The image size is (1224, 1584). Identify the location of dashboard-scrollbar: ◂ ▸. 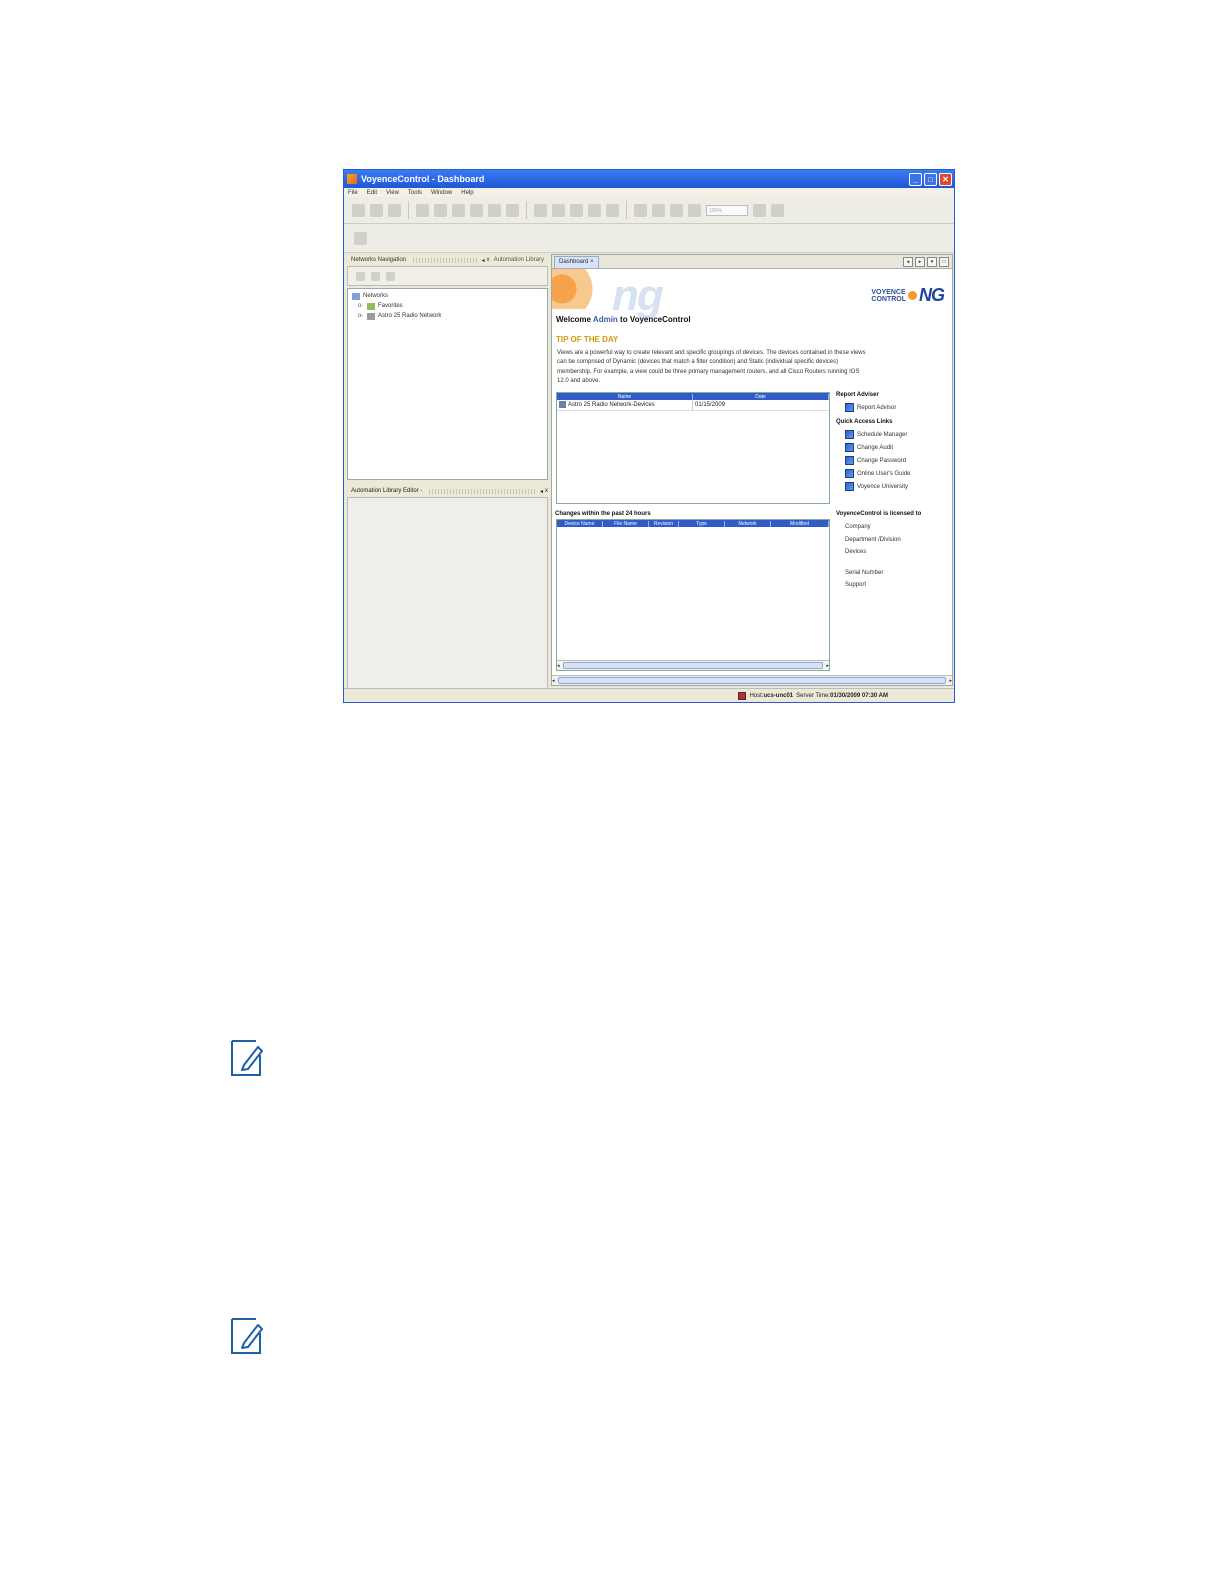
(752, 680).